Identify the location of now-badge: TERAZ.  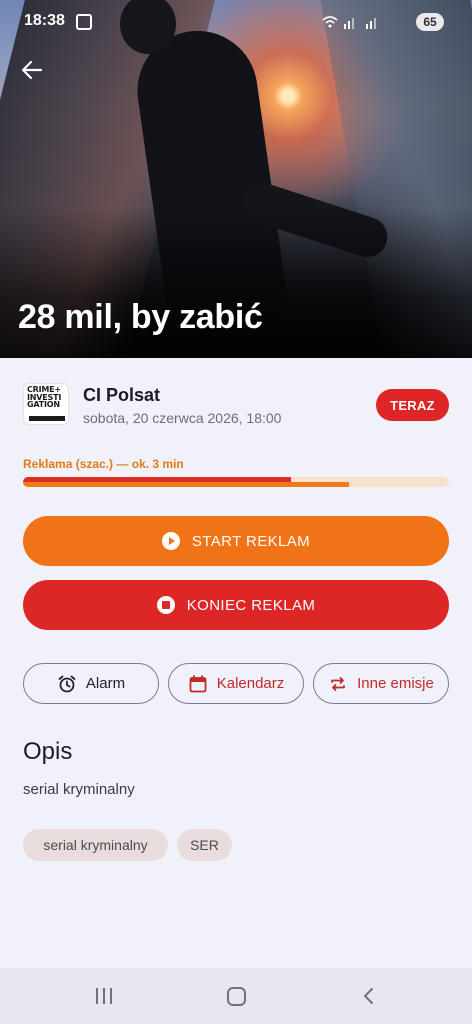
(412, 405).